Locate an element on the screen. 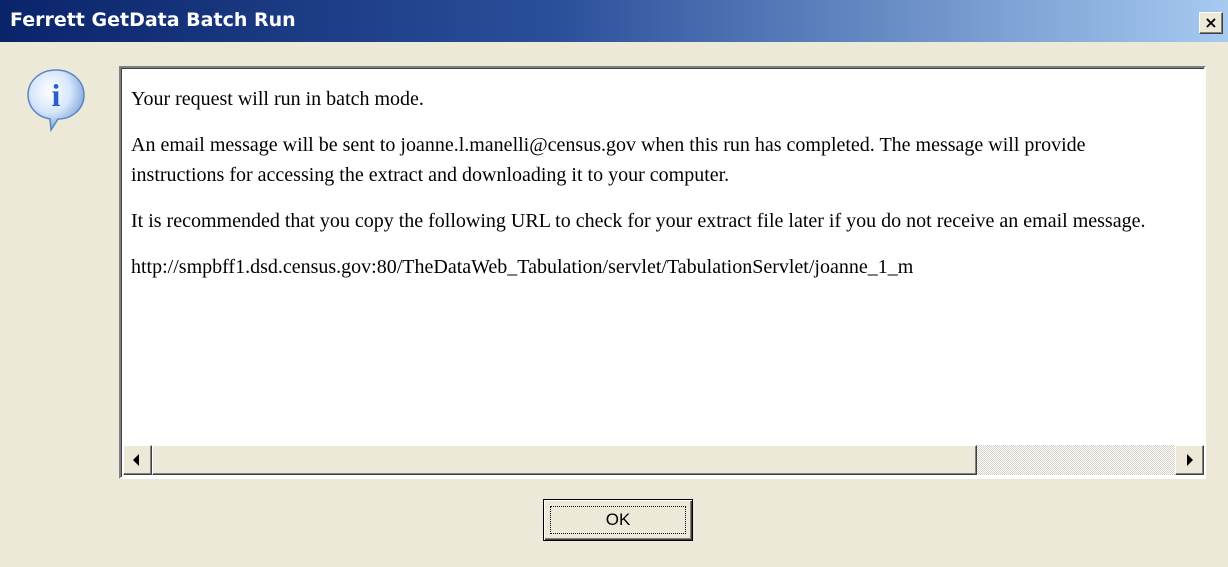 The image size is (1228, 567). info-glyph: i is located at coordinates (56, 95).